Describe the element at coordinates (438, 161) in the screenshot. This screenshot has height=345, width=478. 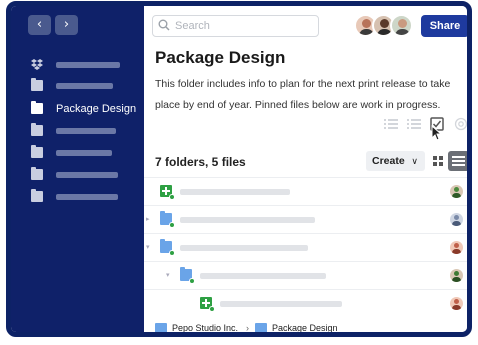
I see `grid-view-toggle` at that location.